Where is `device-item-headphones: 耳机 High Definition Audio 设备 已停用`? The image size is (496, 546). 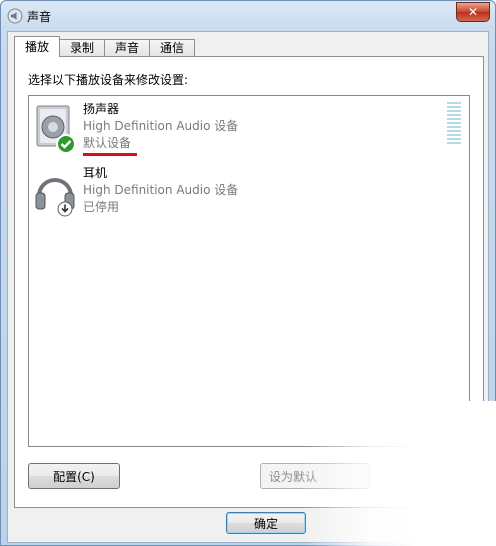 device-item-headphones: 耳机 High Definition Audio 设备 已停用 is located at coordinates (233, 192).